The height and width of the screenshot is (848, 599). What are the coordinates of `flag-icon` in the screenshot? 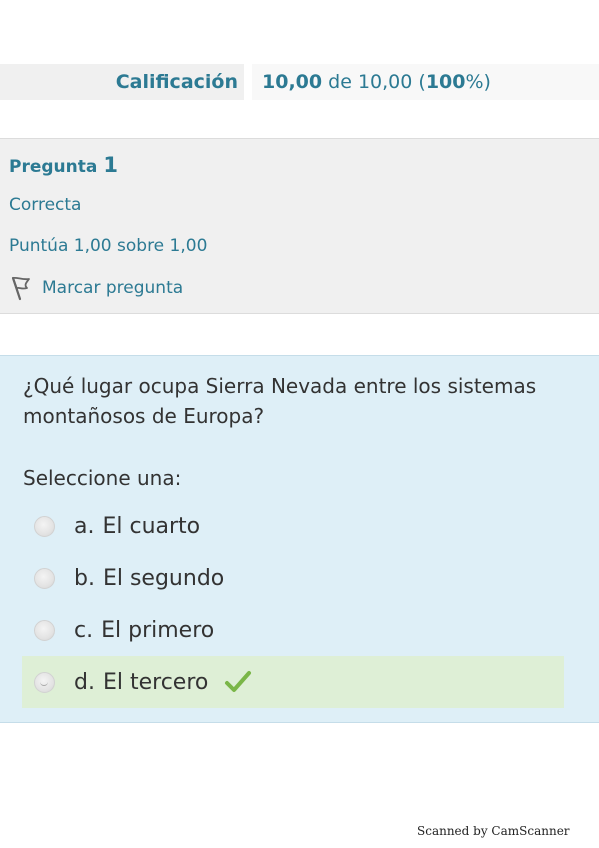 It's located at (21, 288).